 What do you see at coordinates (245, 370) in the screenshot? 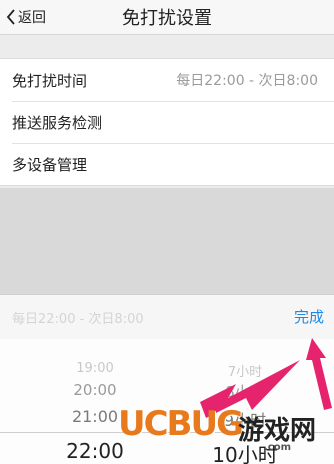
I see `picker-option: 7小时` at bounding box center [245, 370].